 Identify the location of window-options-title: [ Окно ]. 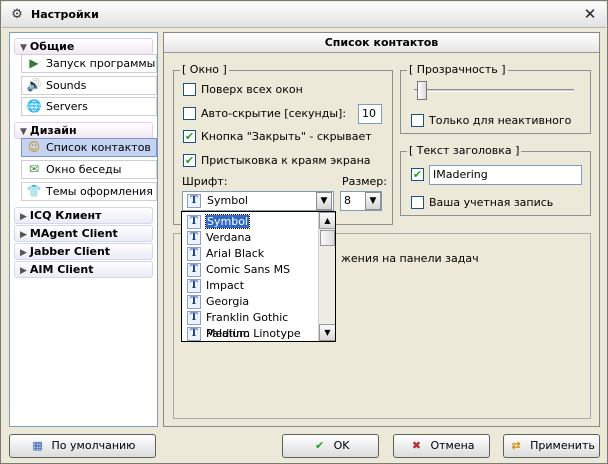
(204, 69).